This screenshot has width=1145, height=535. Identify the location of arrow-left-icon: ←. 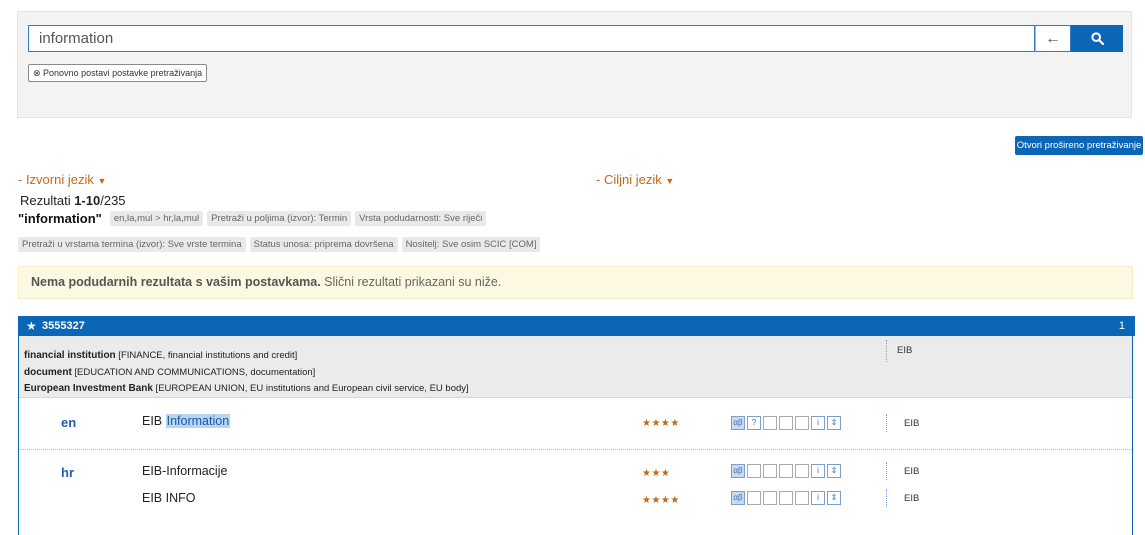
(1053, 38).